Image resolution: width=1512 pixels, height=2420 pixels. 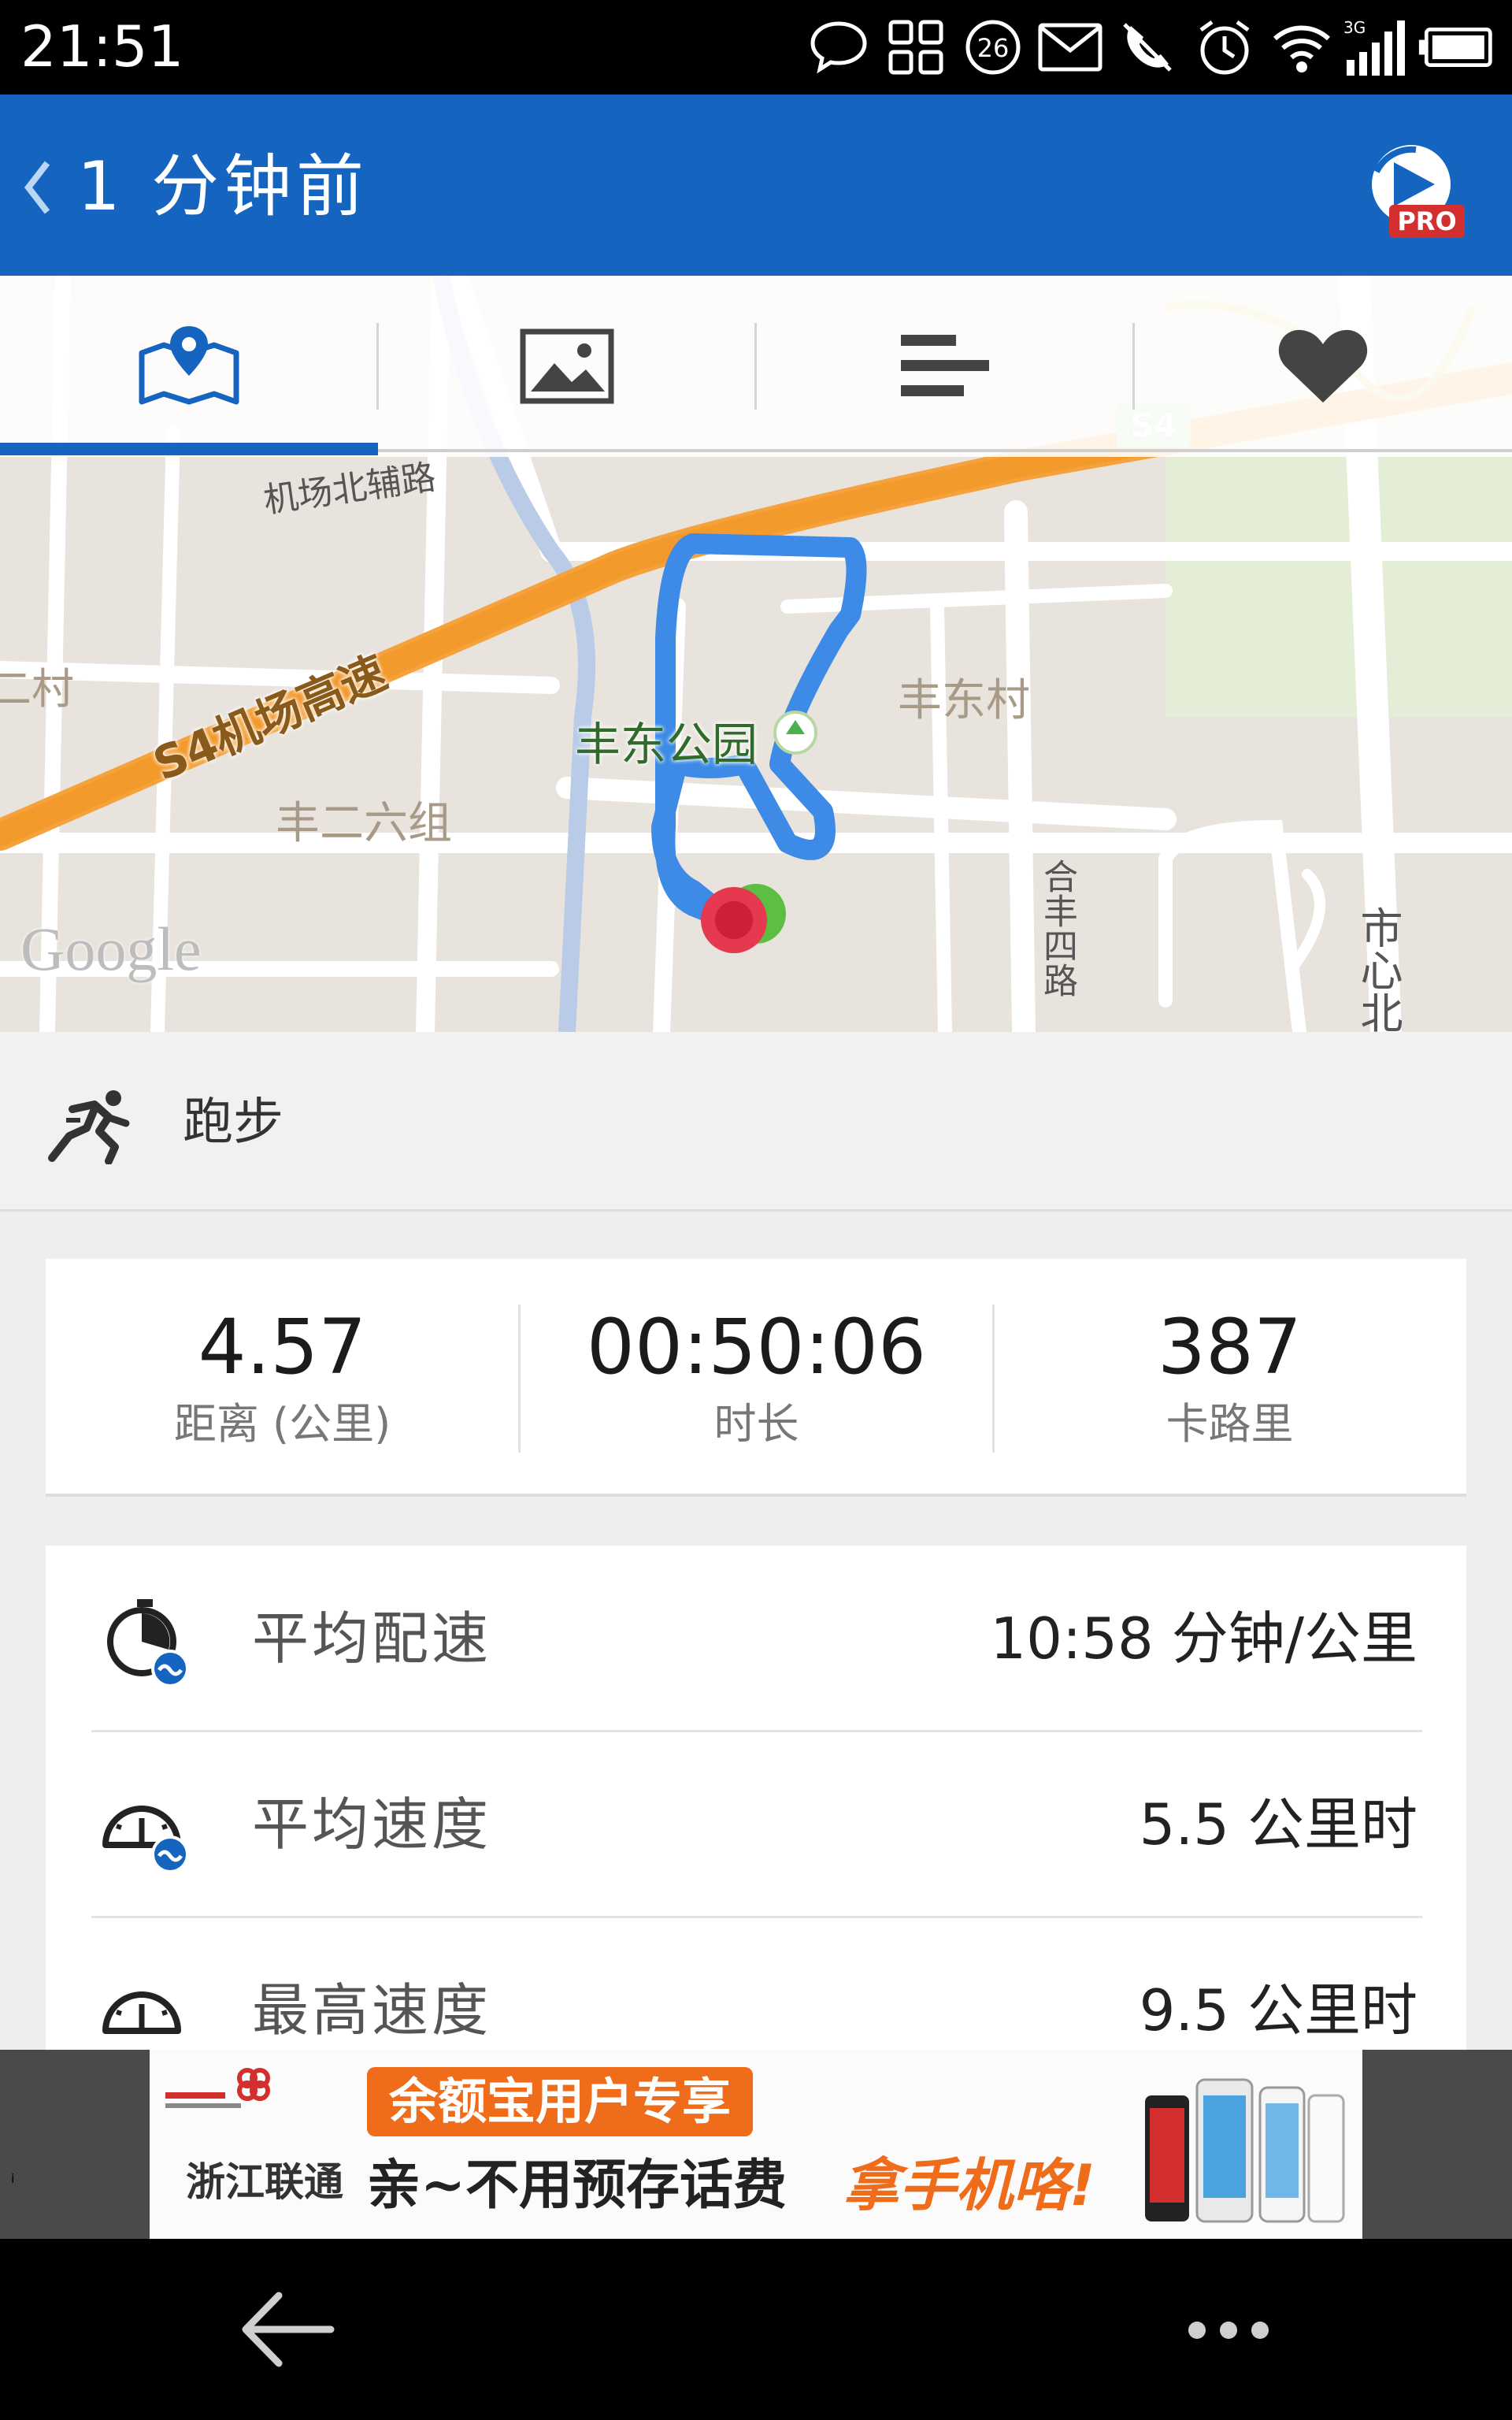 I want to click on ad-headline: 余额宝用户专享, so click(x=560, y=2101).